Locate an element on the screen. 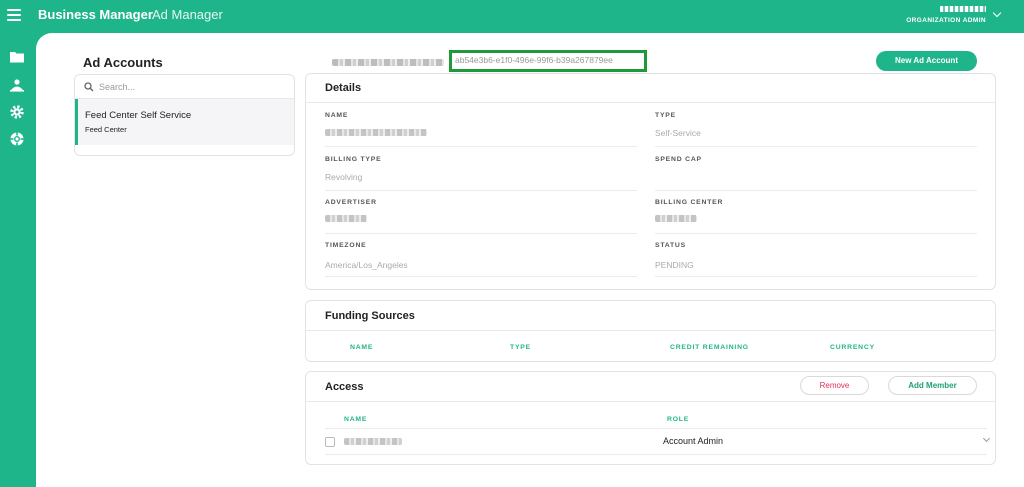 Image resolution: width=1024 pixels, height=487 pixels. new-ad-account-button: New Ad Account is located at coordinates (926, 61).